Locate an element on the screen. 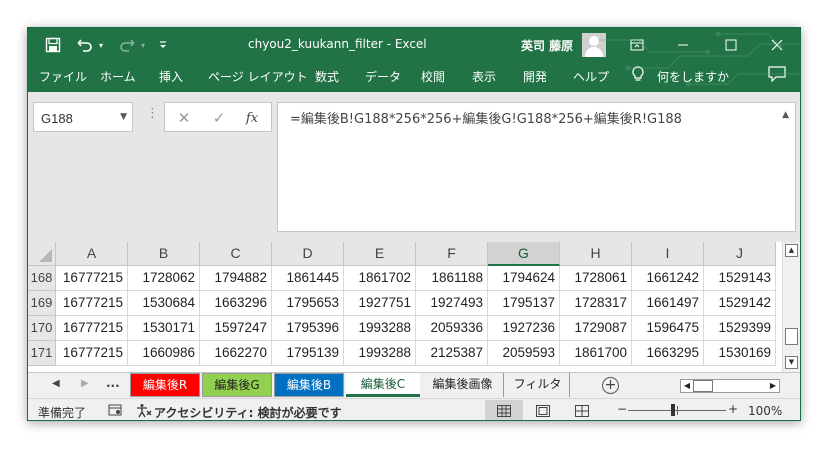 The image size is (833, 470). column-header-a: A is located at coordinates (92, 254).